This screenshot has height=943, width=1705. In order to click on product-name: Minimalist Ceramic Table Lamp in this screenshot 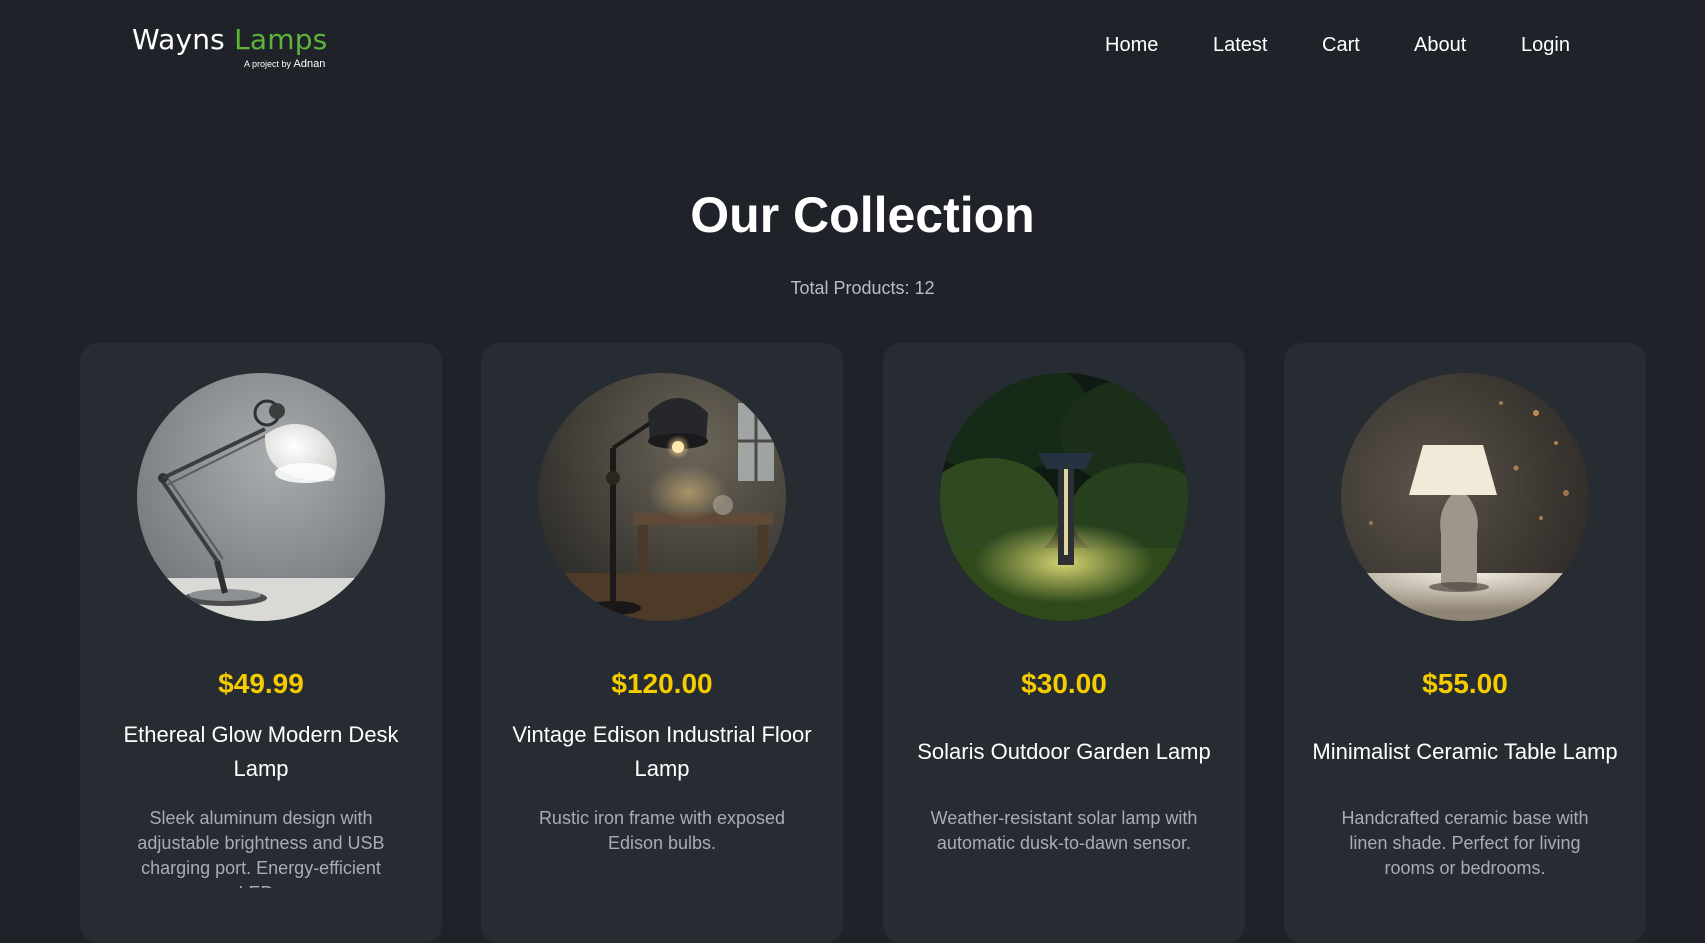, I will do `click(1465, 752)`.